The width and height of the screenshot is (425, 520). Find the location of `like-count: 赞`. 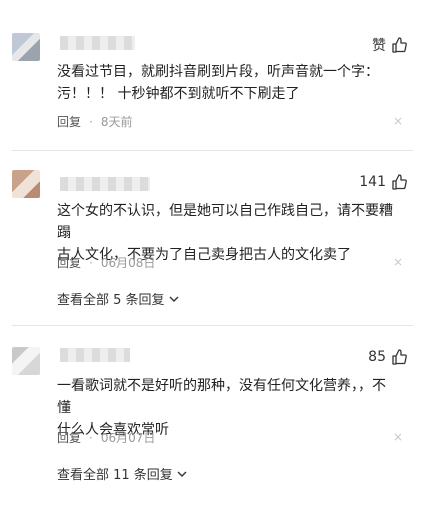

like-count: 赞 is located at coordinates (379, 46).